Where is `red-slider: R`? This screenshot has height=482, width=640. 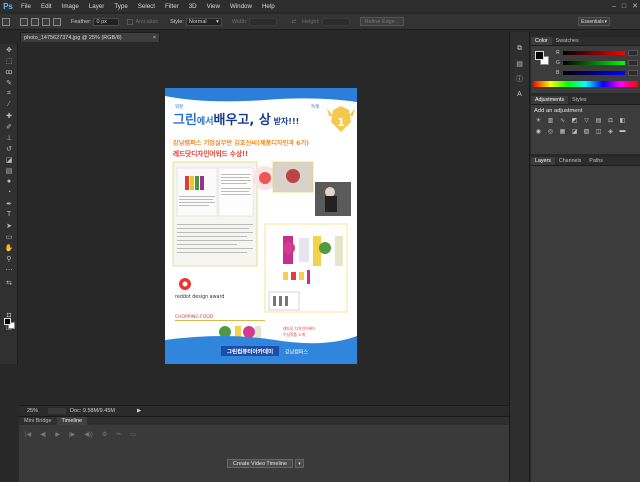
red-slider: R is located at coordinates (598, 53).